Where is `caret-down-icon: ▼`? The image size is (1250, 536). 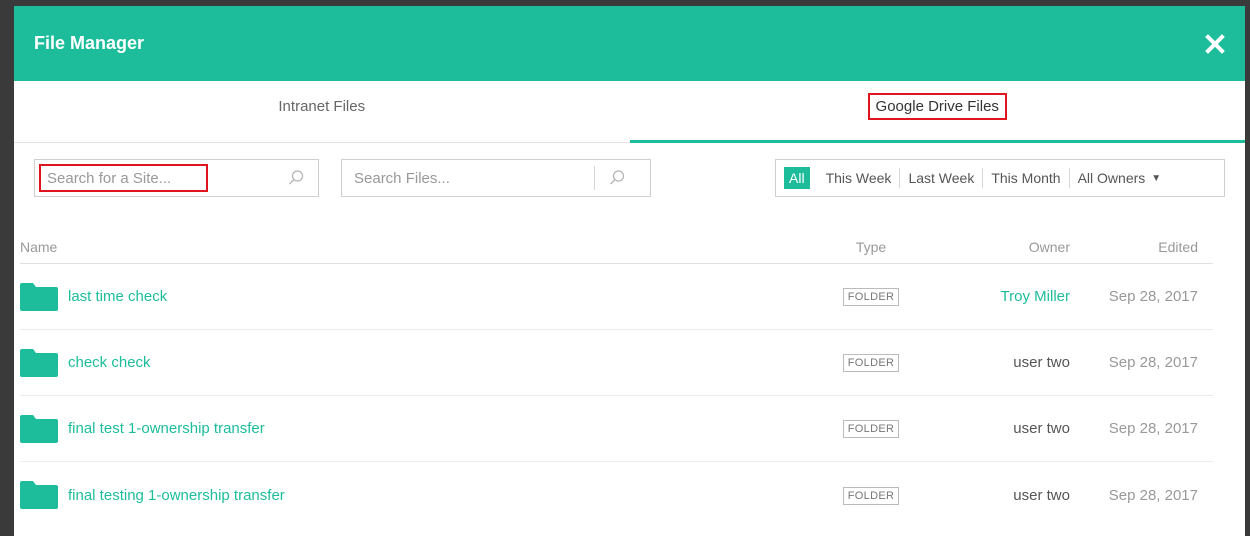
caret-down-icon: ▼ is located at coordinates (1156, 178).